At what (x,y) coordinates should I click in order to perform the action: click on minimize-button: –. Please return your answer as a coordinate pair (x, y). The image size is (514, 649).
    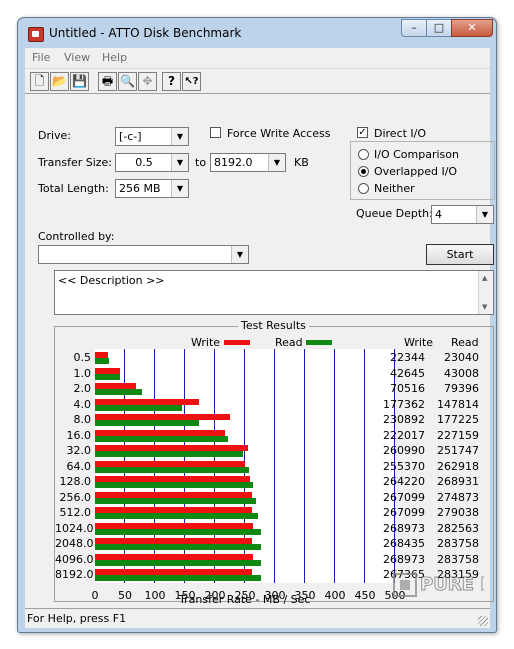
    Looking at the image, I should click on (414, 28).